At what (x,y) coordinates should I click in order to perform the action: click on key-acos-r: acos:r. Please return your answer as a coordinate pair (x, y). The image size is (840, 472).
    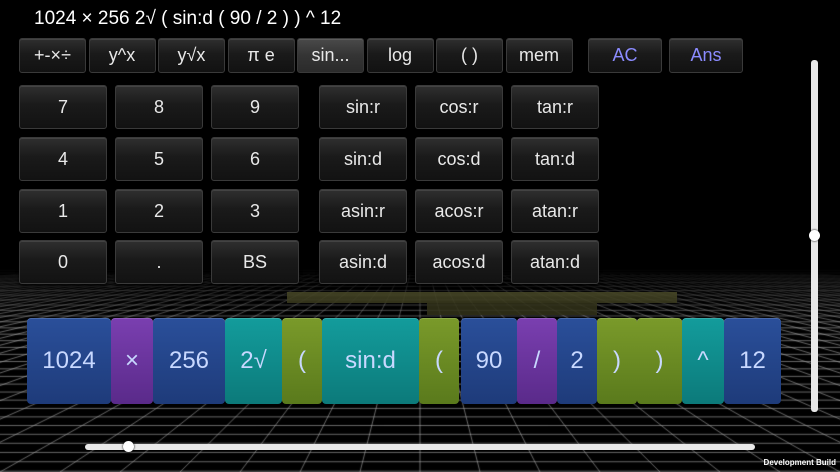
    Looking at the image, I should click on (459, 211).